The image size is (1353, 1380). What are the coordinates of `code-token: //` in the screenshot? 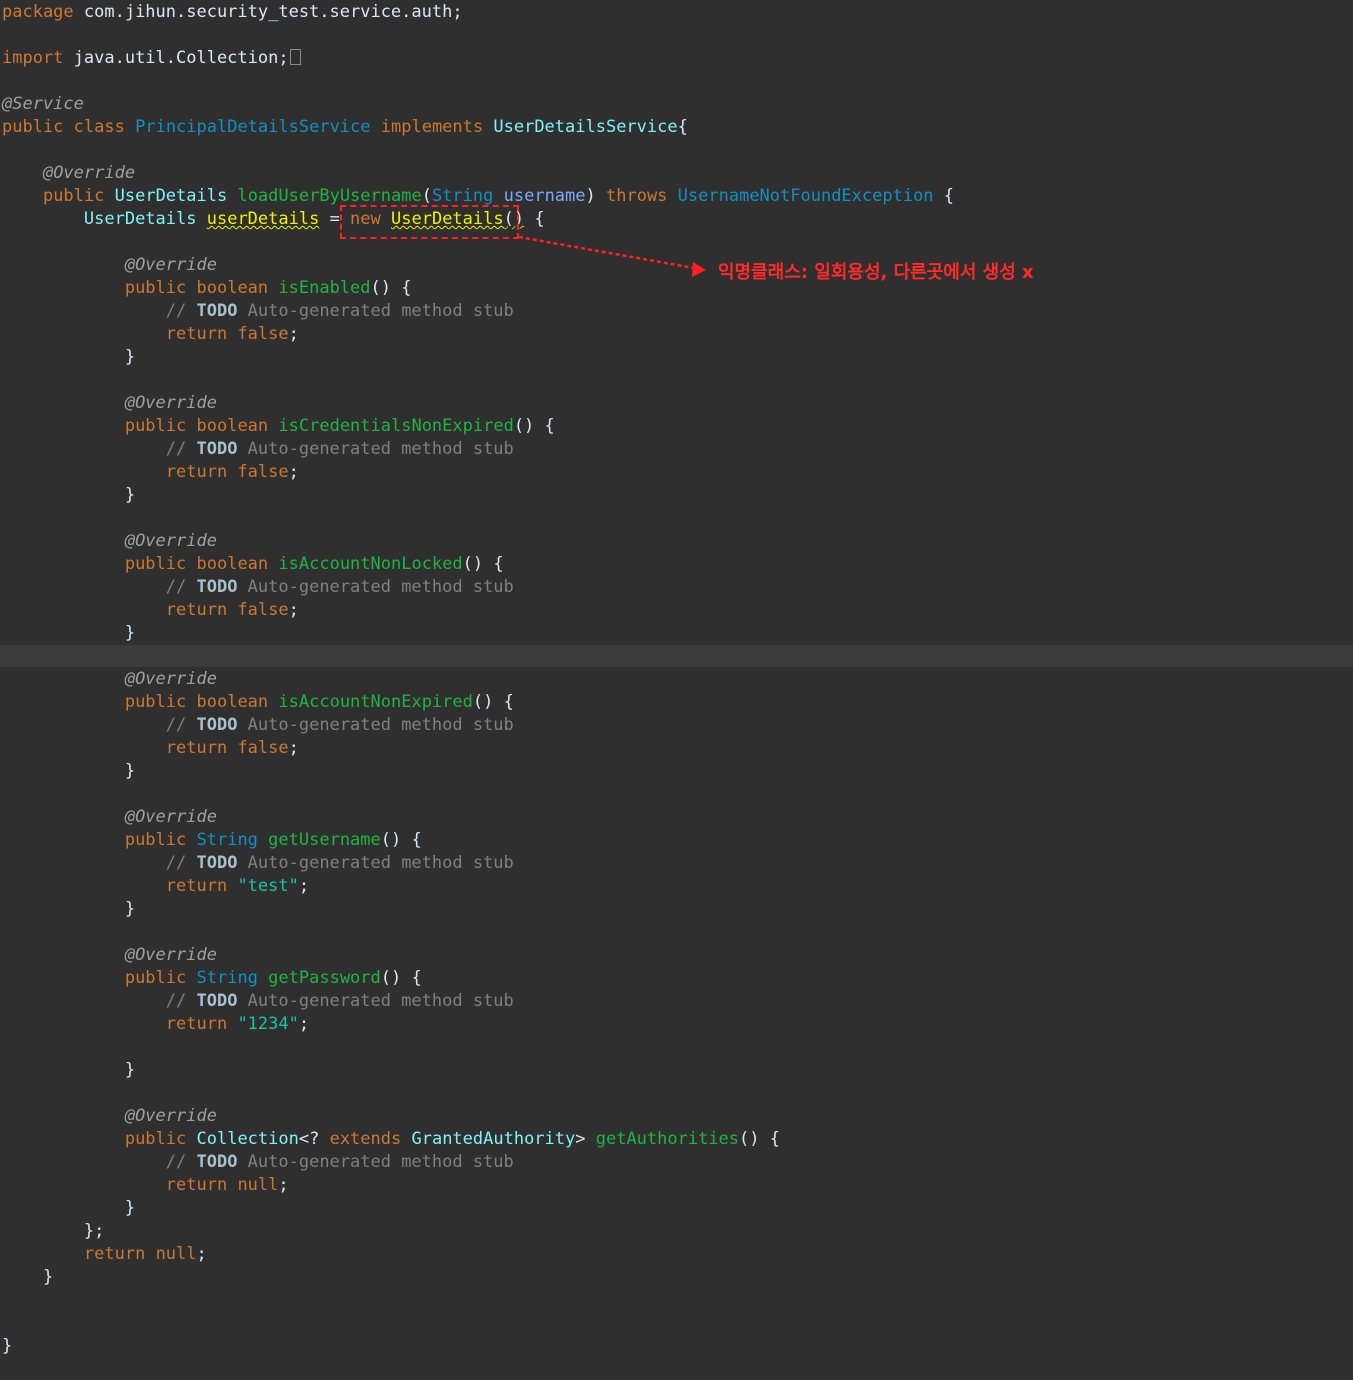 It's located at (181, 1162).